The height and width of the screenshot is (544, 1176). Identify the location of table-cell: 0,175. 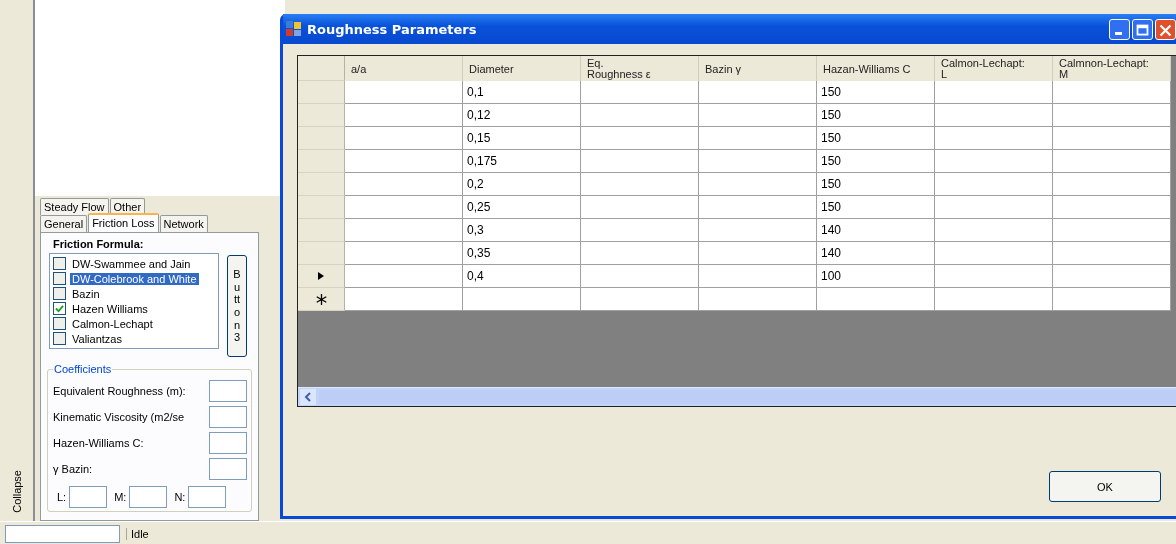
(522, 161).